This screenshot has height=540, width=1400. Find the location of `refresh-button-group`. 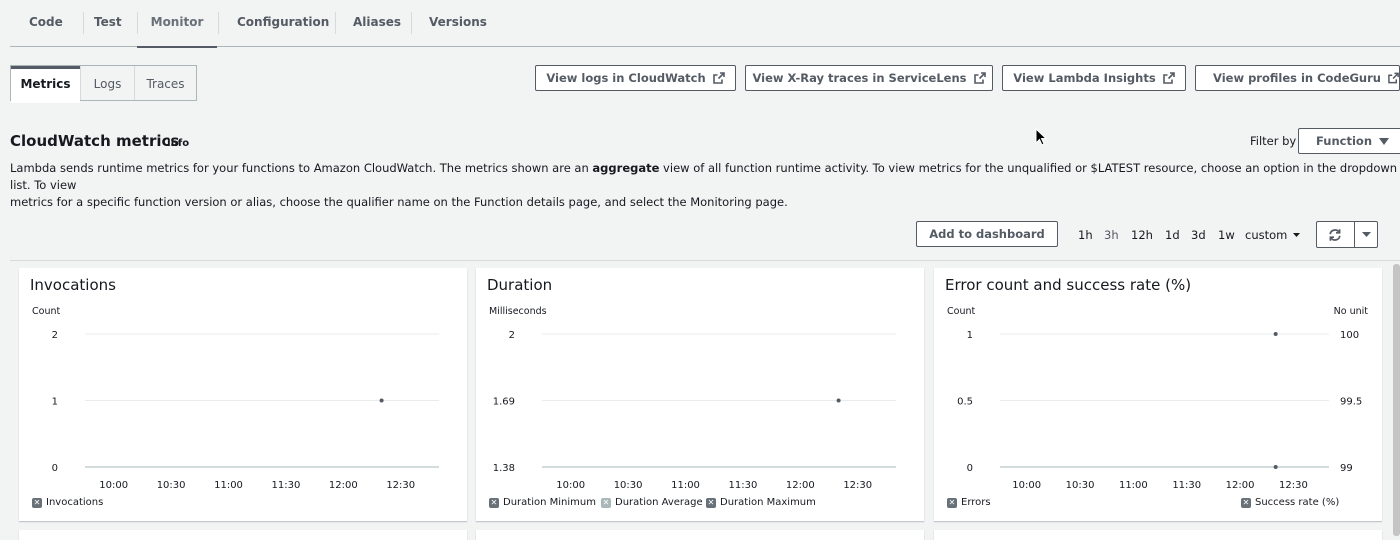

refresh-button-group is located at coordinates (1347, 234).